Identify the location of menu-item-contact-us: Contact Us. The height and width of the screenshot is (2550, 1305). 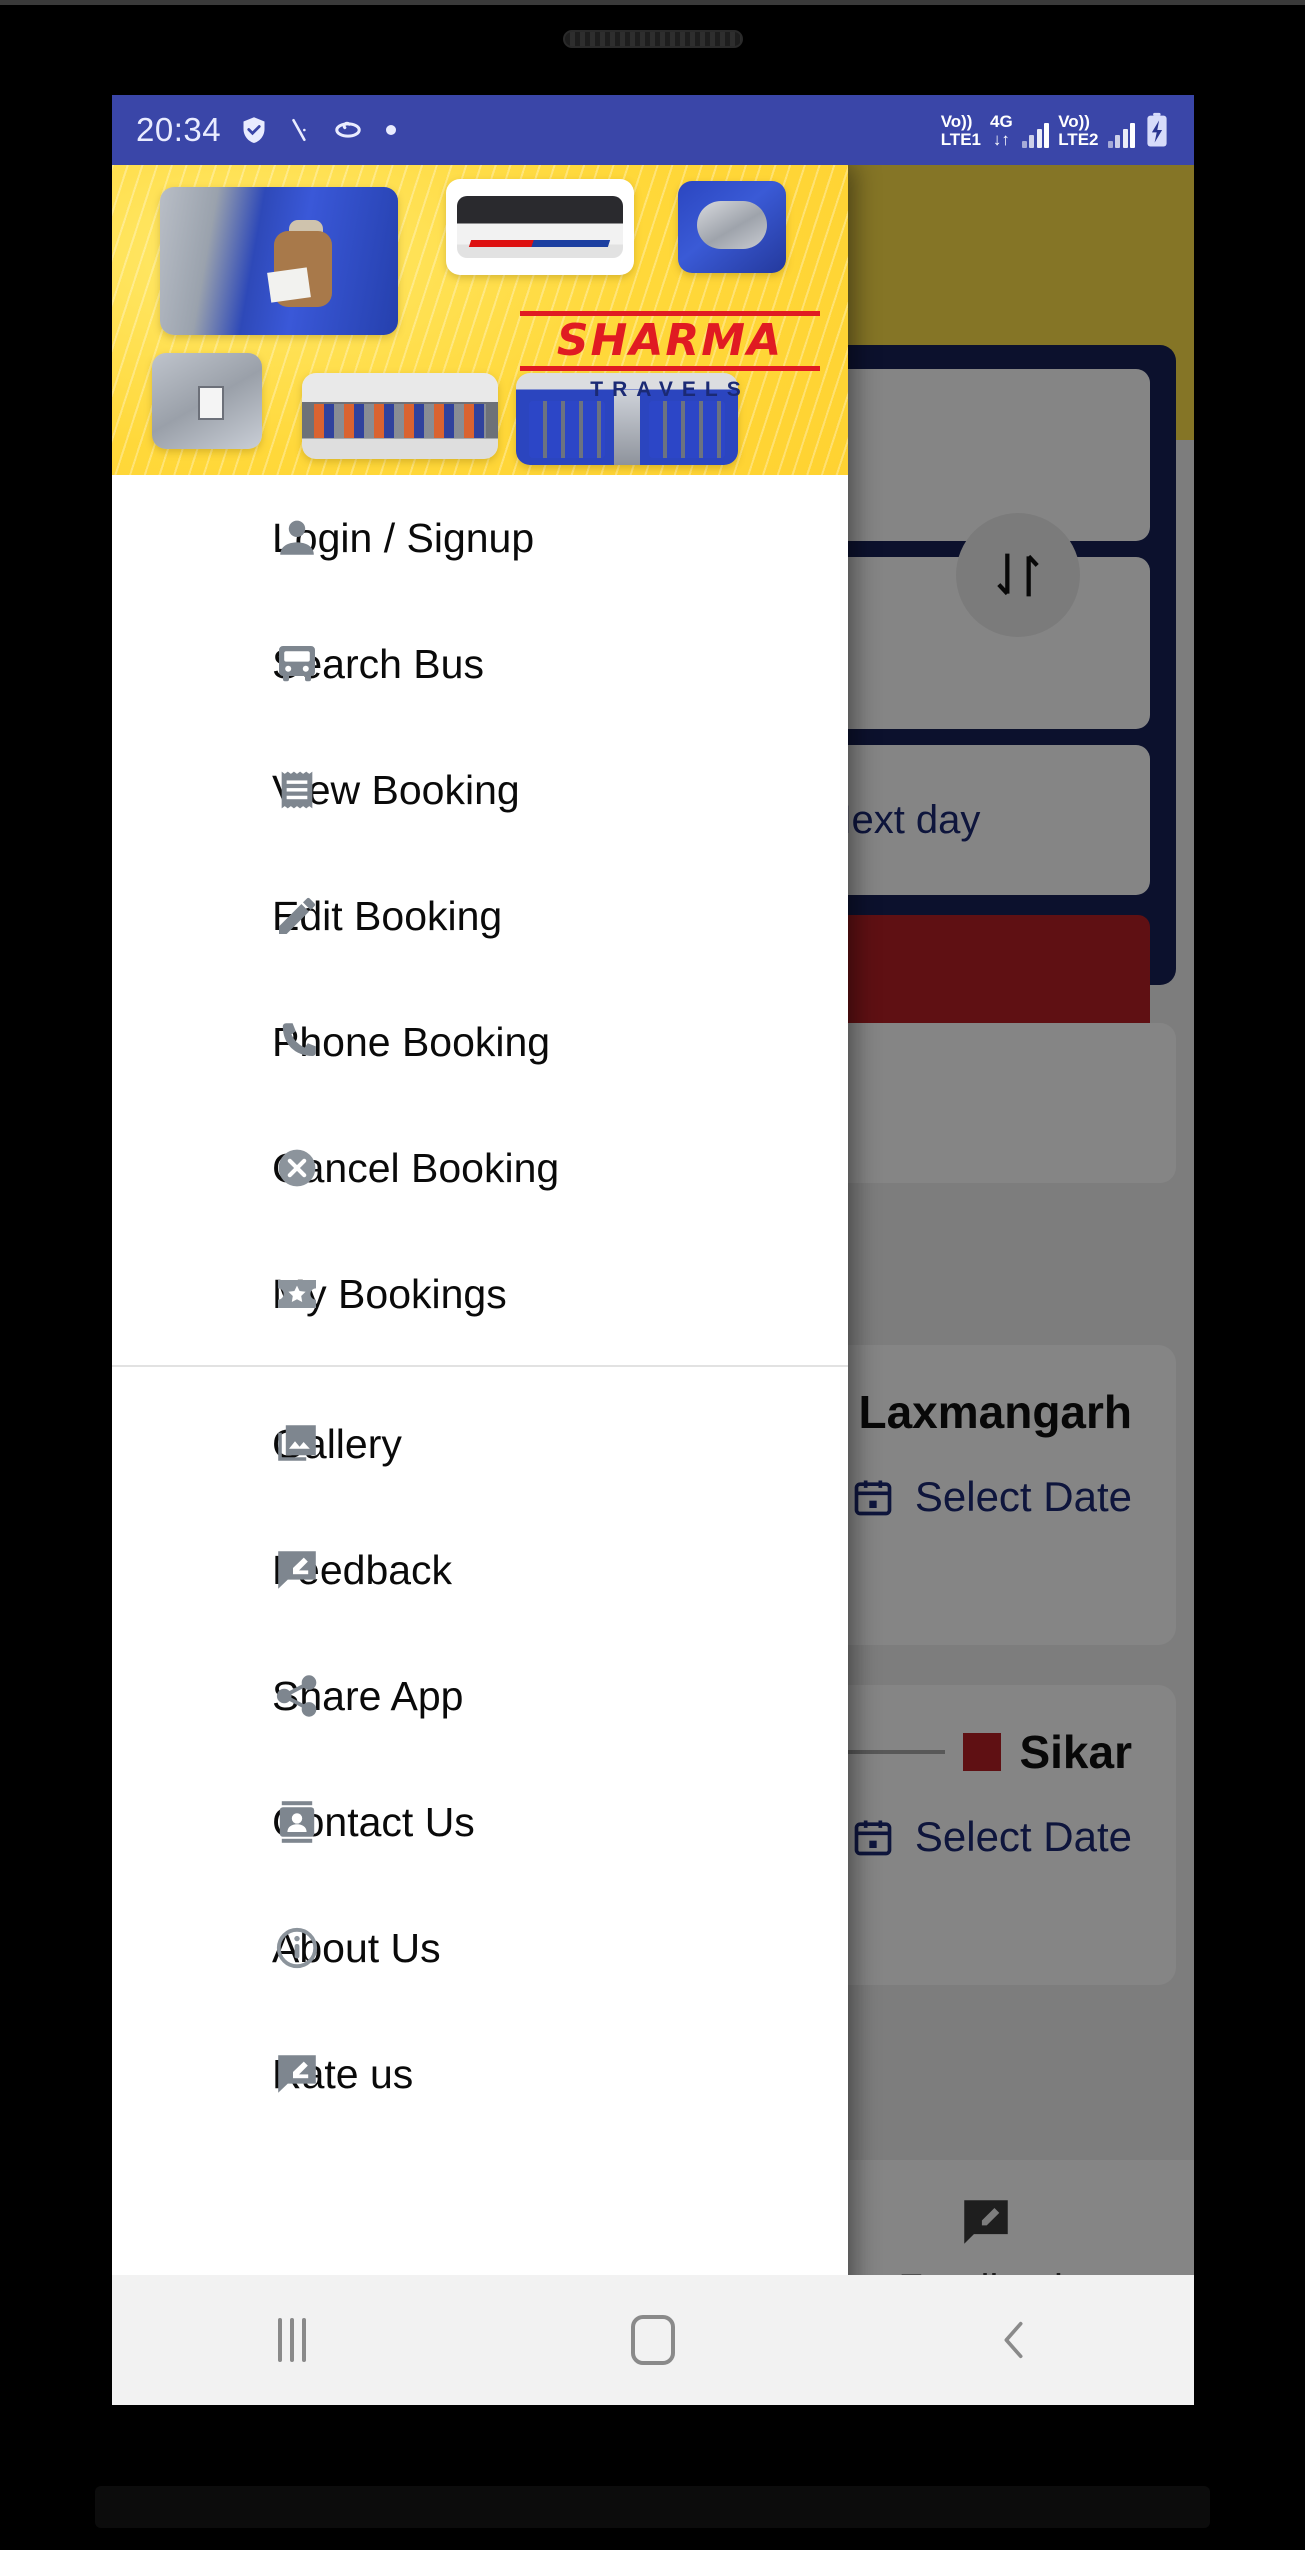
(480, 1822).